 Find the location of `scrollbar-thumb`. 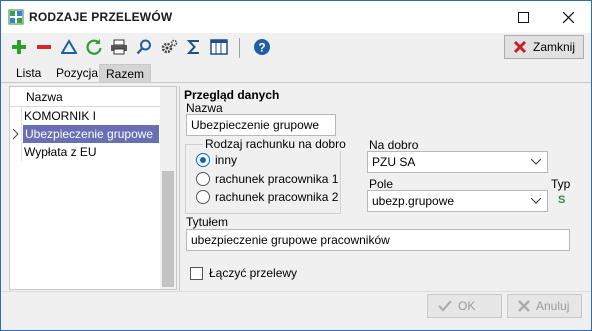

scrollbar-thumb is located at coordinates (168, 229).